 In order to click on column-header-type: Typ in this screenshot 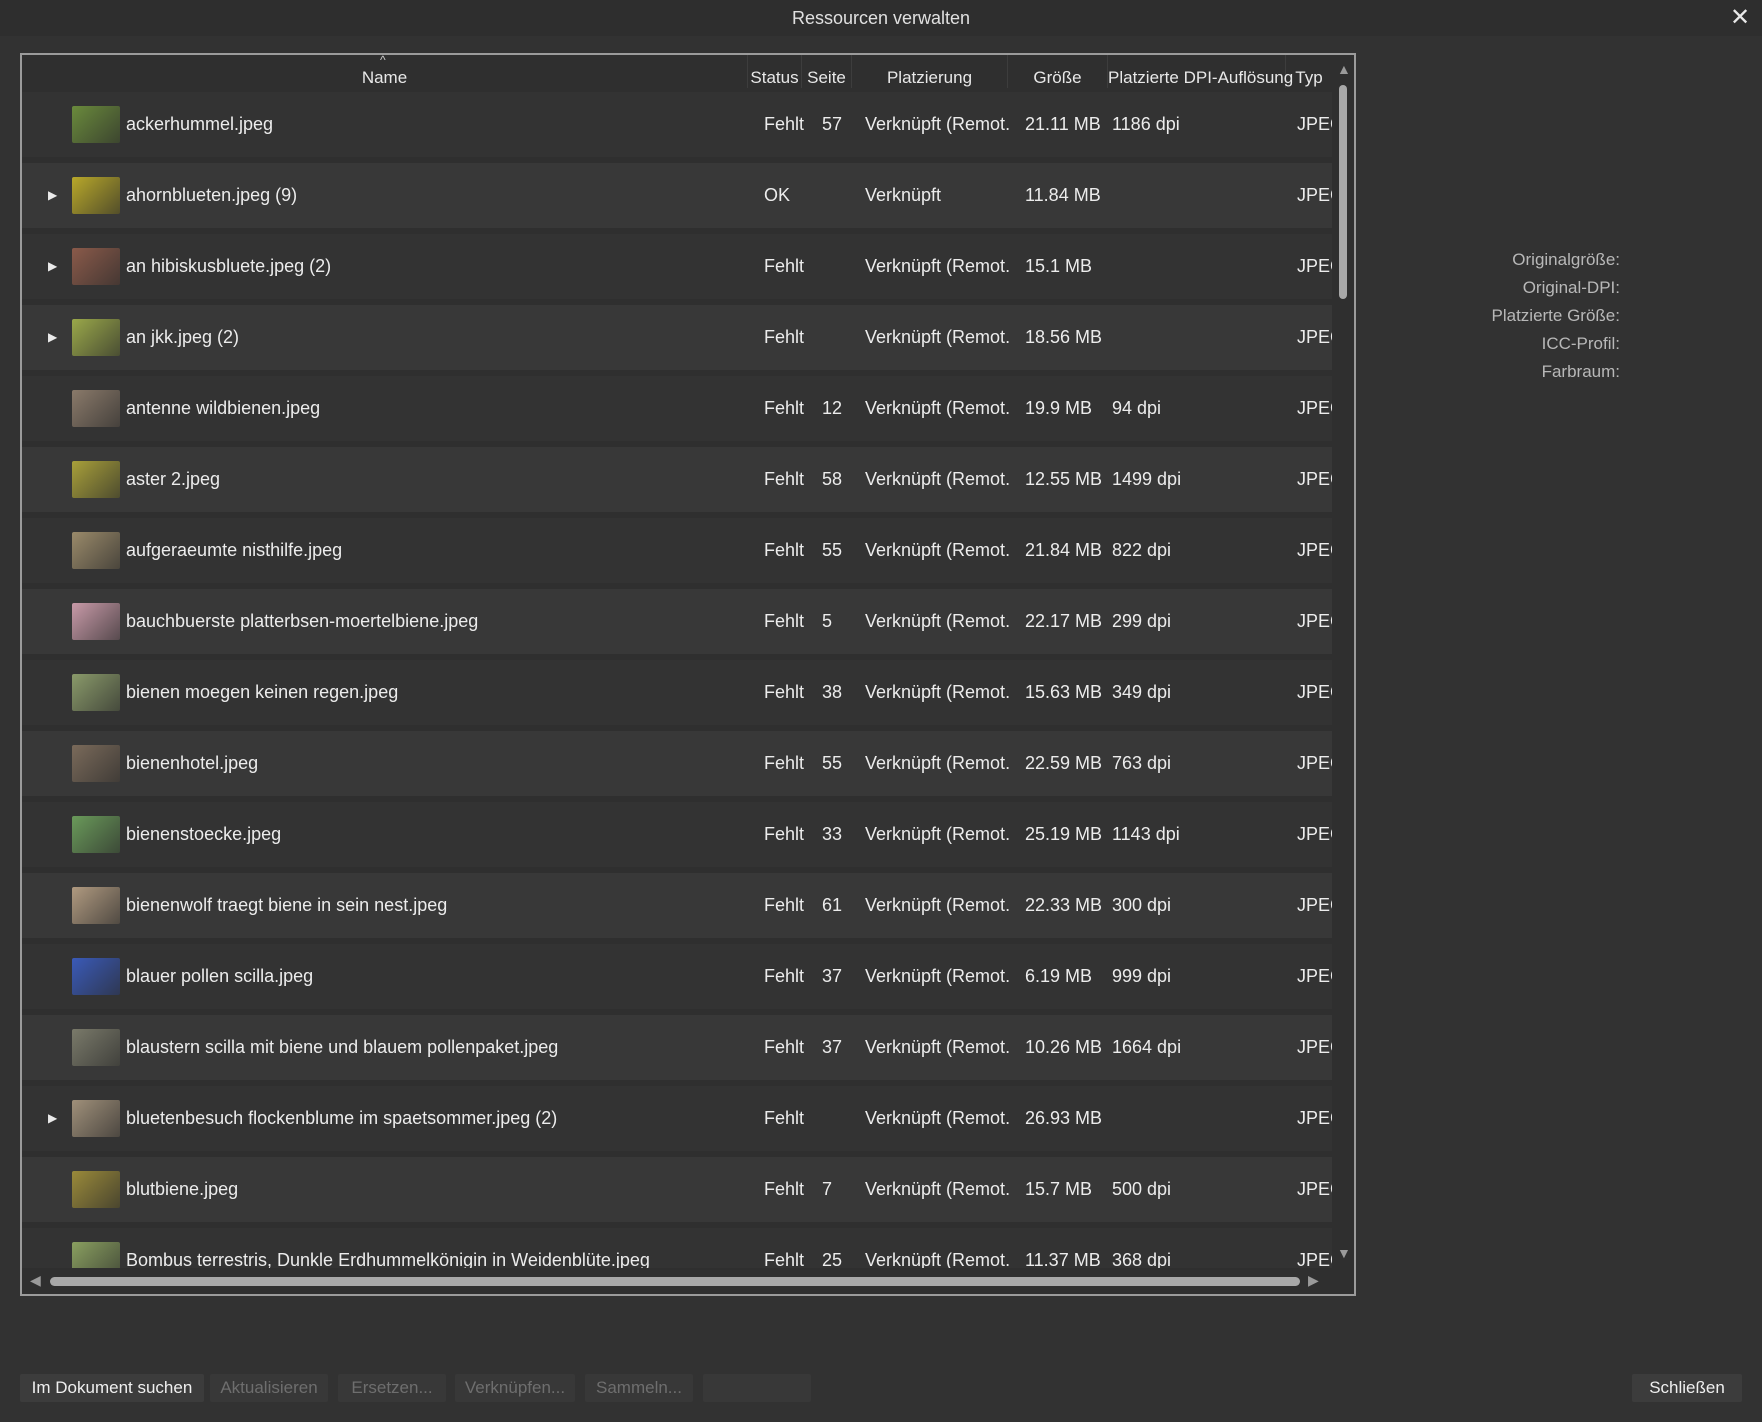, I will do `click(1309, 71)`.